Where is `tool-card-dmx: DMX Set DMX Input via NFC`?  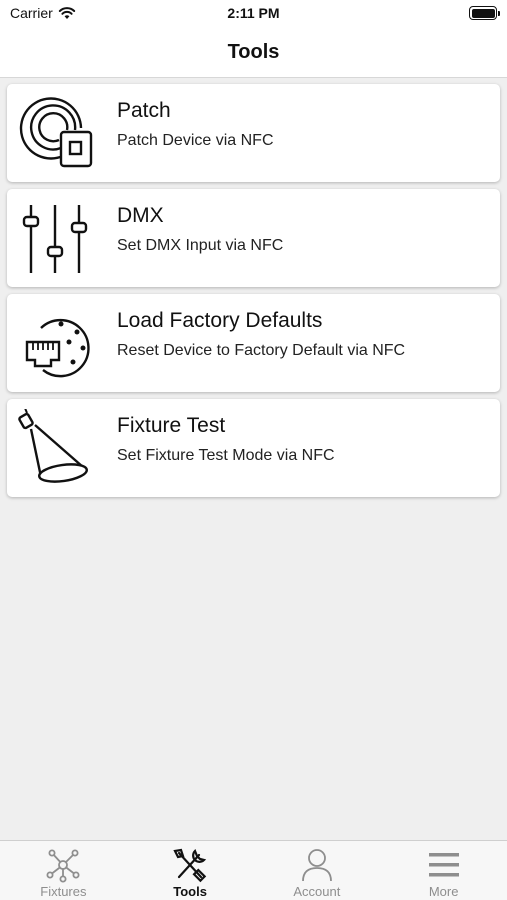
tool-card-dmx: DMX Set DMX Input via NFC is located at coordinates (253, 238).